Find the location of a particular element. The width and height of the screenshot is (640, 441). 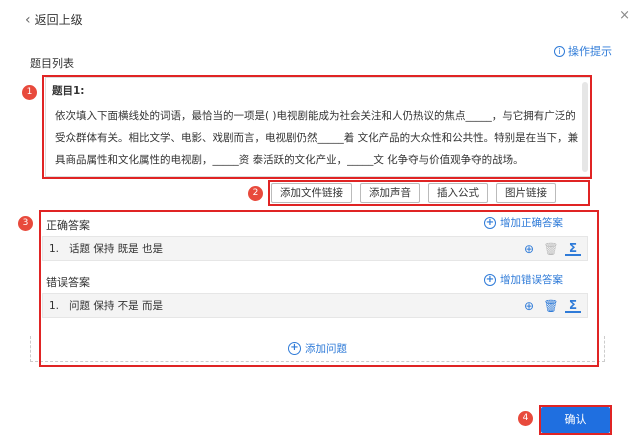

add-correct-answer-button: + 增加正确答案 is located at coordinates (523, 222).